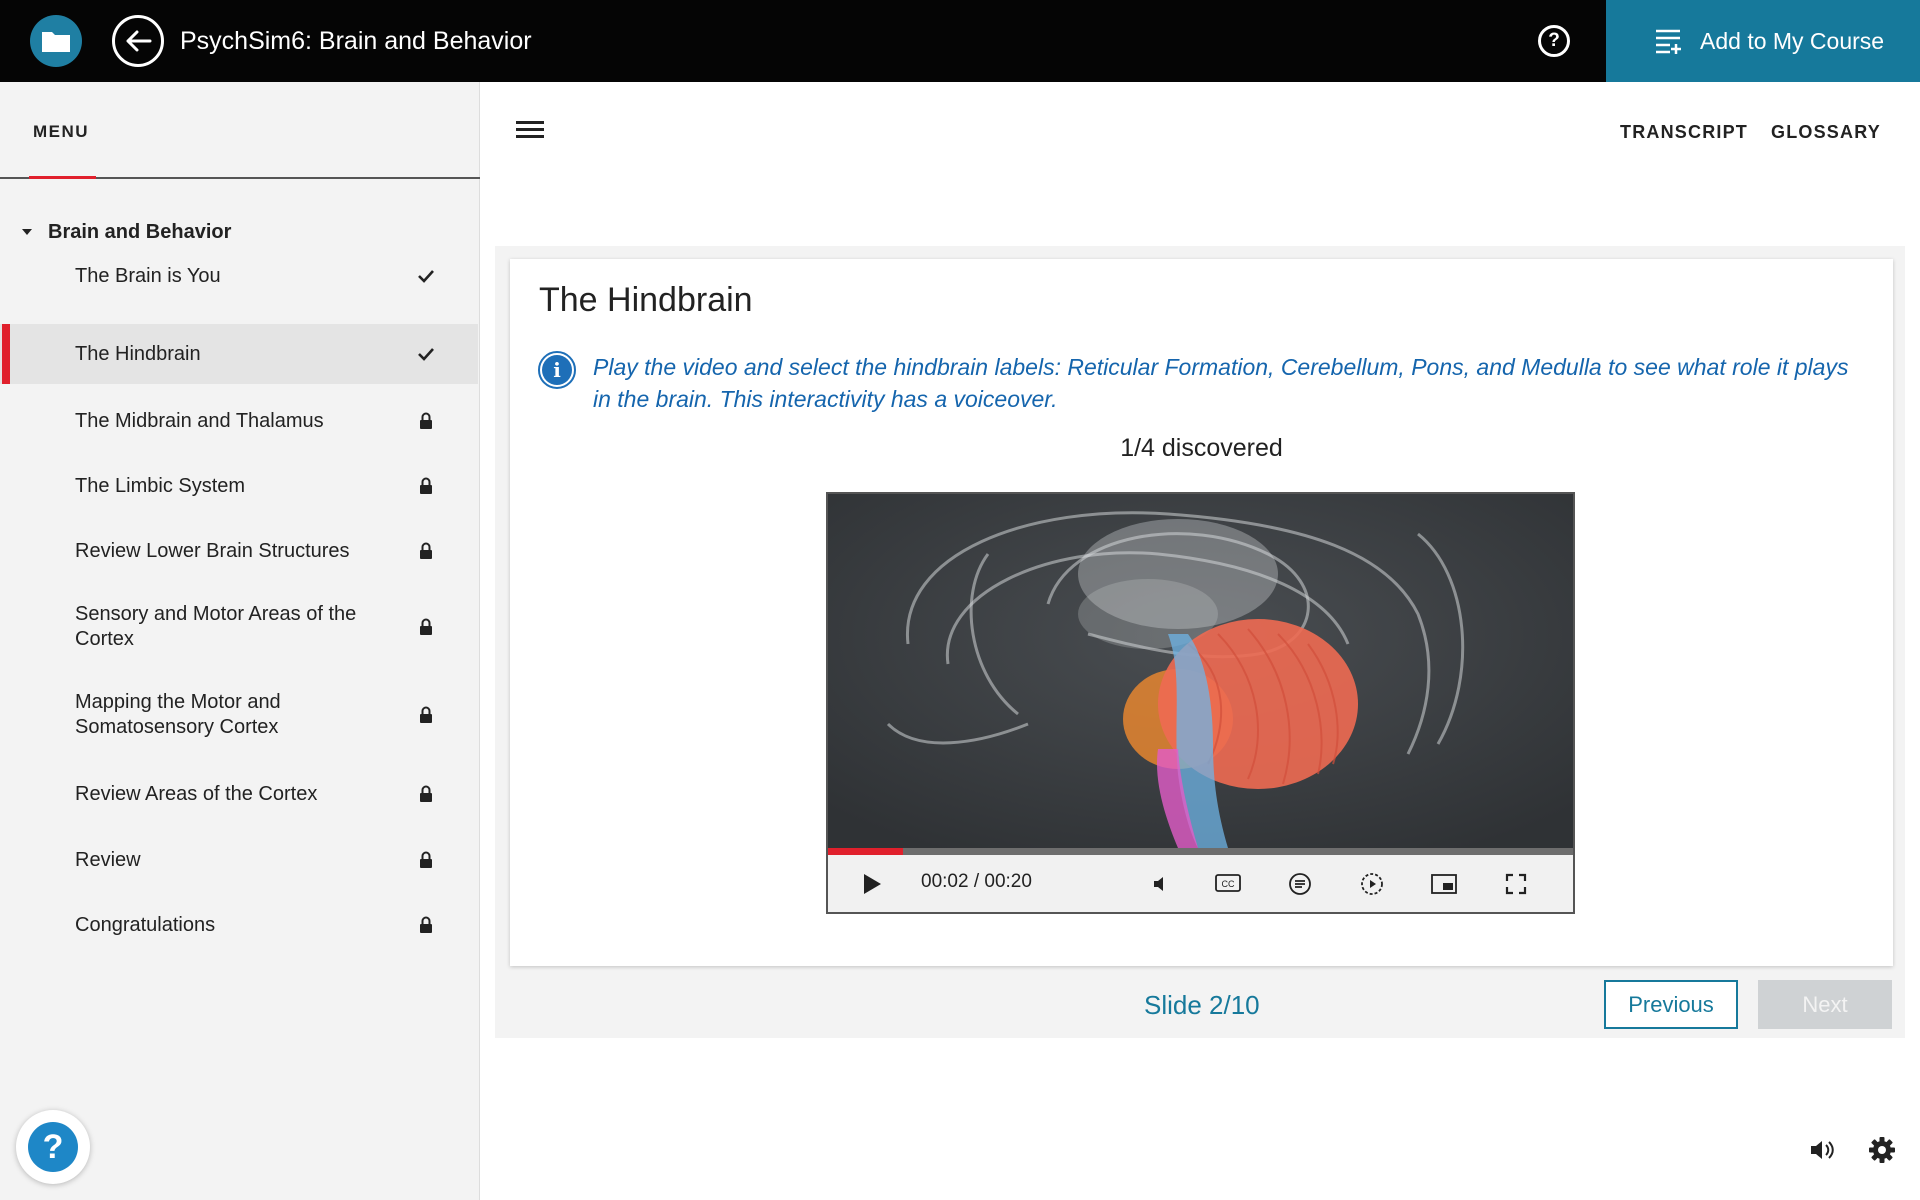  I want to click on sidebar-item-label: The Limbic System, so click(160, 485).